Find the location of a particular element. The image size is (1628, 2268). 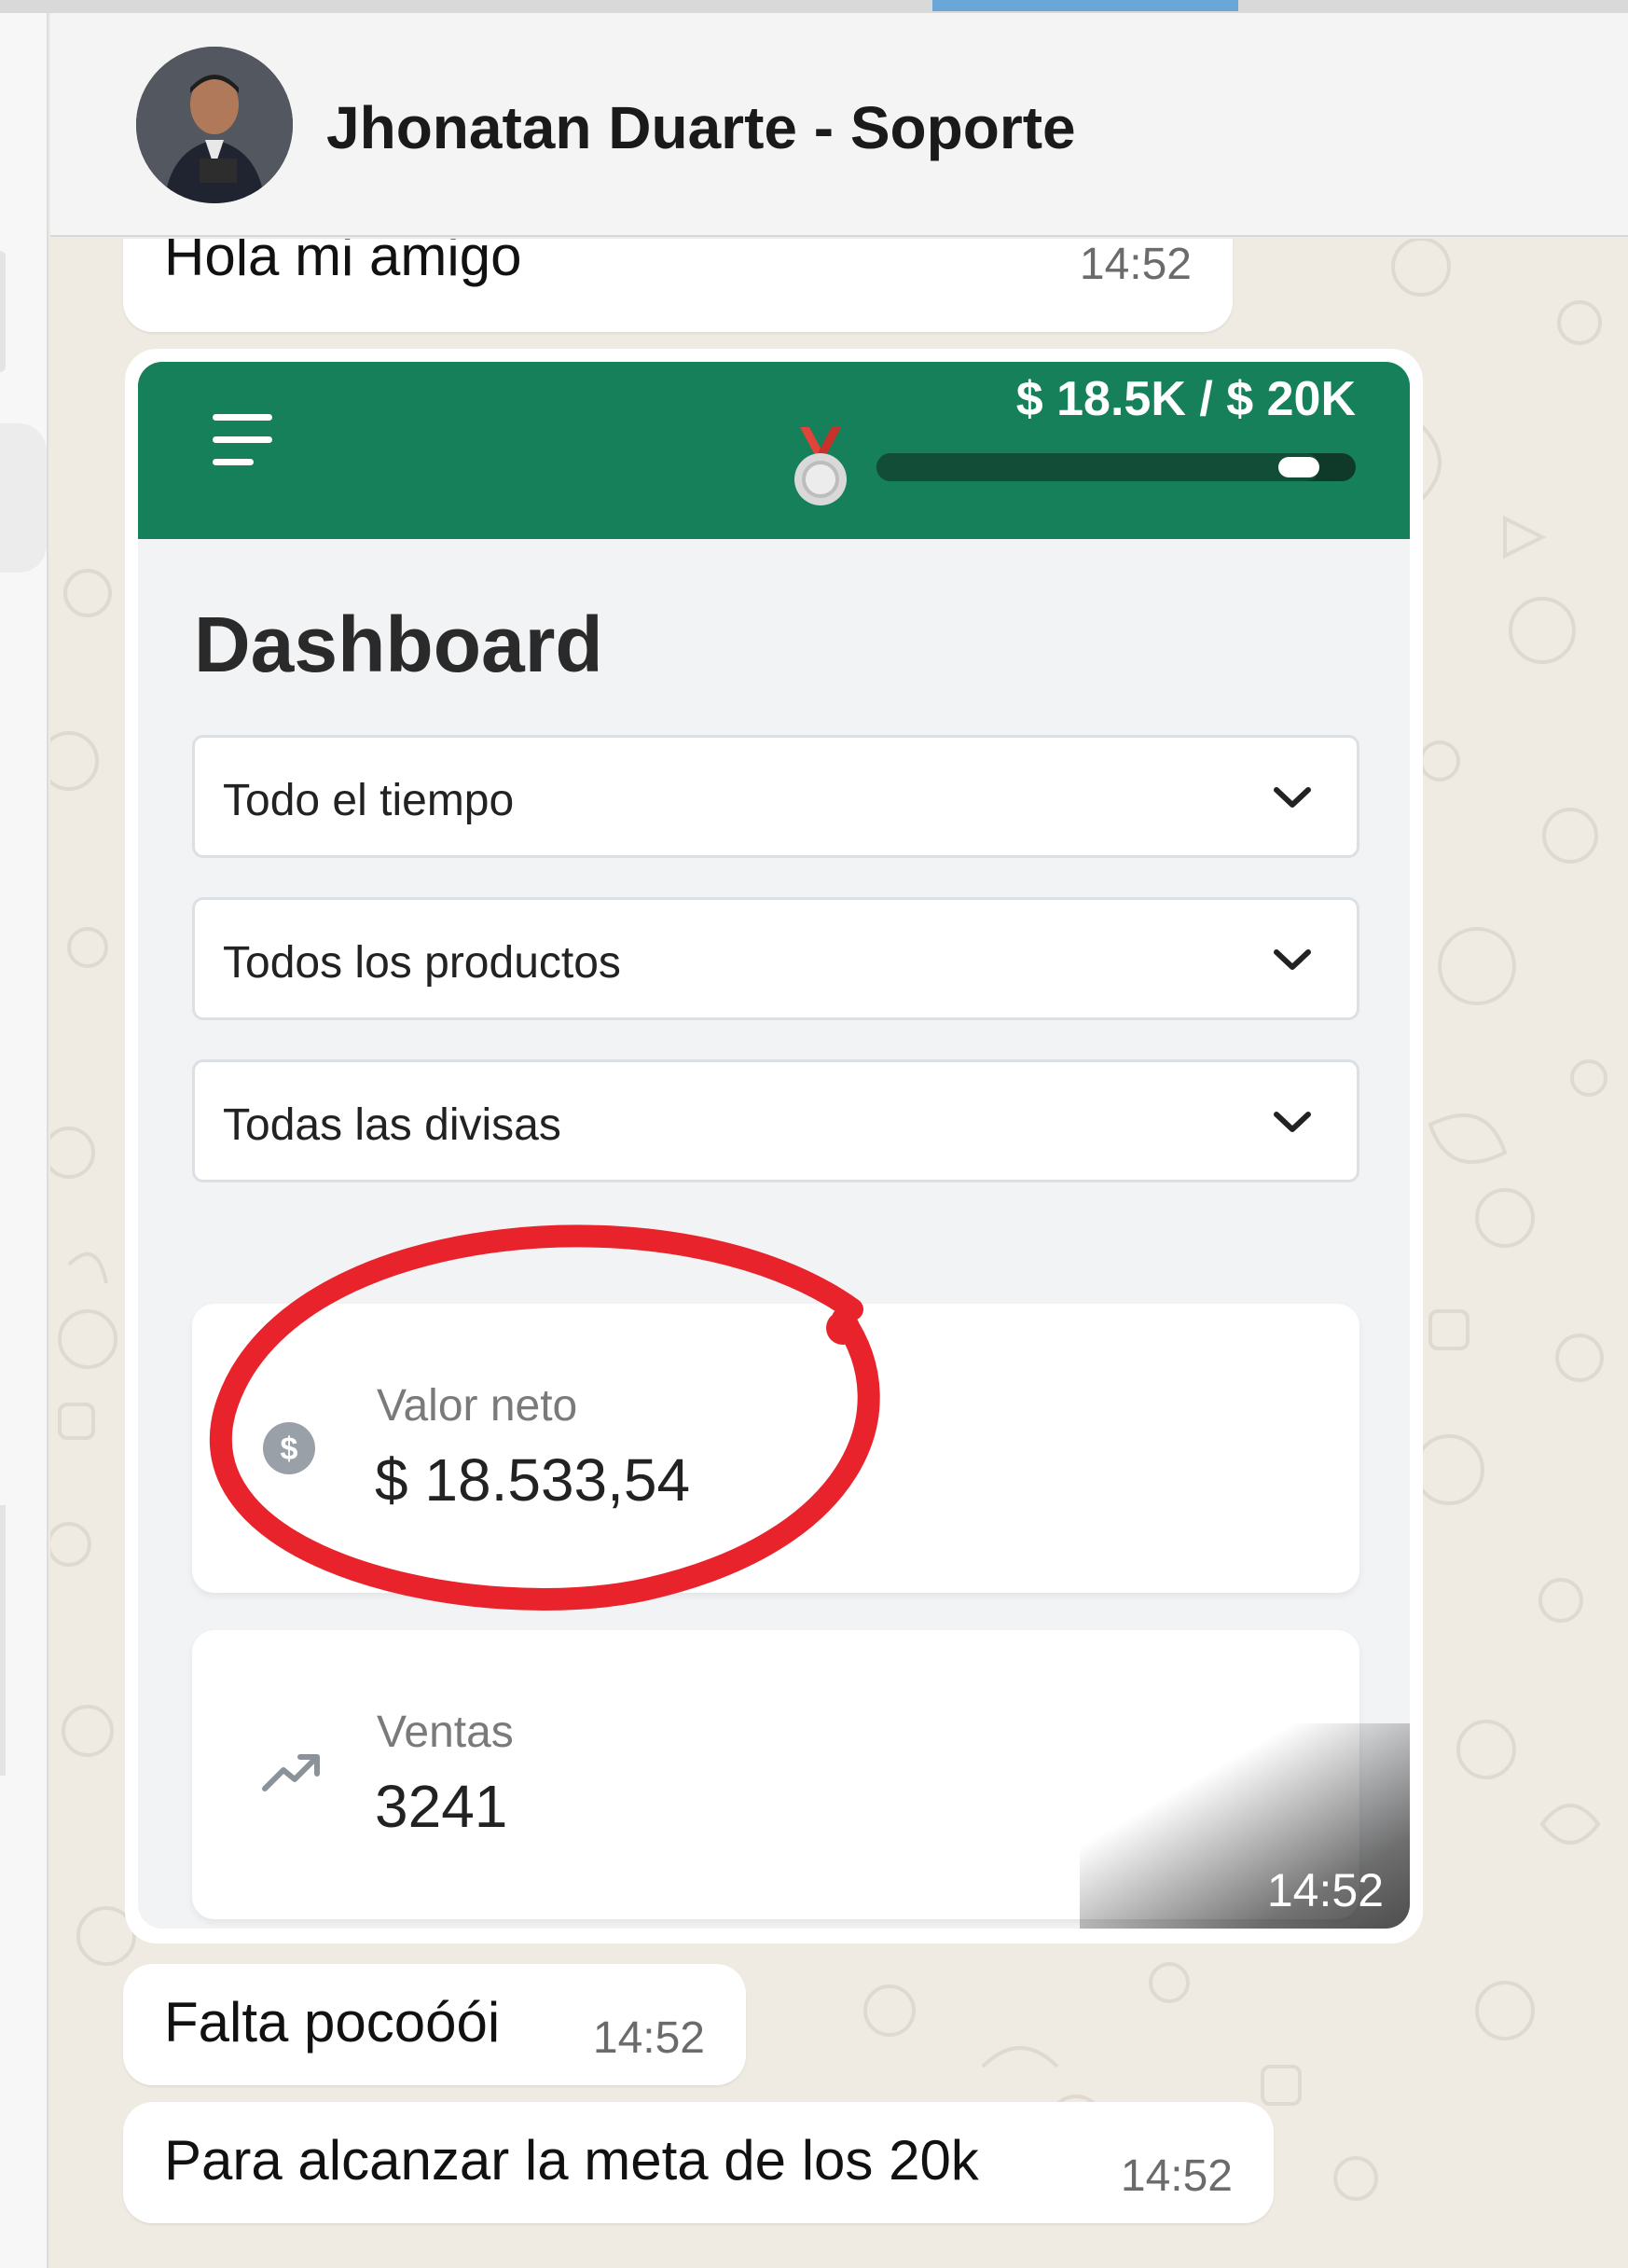

window-top-bar is located at coordinates (814, 6).